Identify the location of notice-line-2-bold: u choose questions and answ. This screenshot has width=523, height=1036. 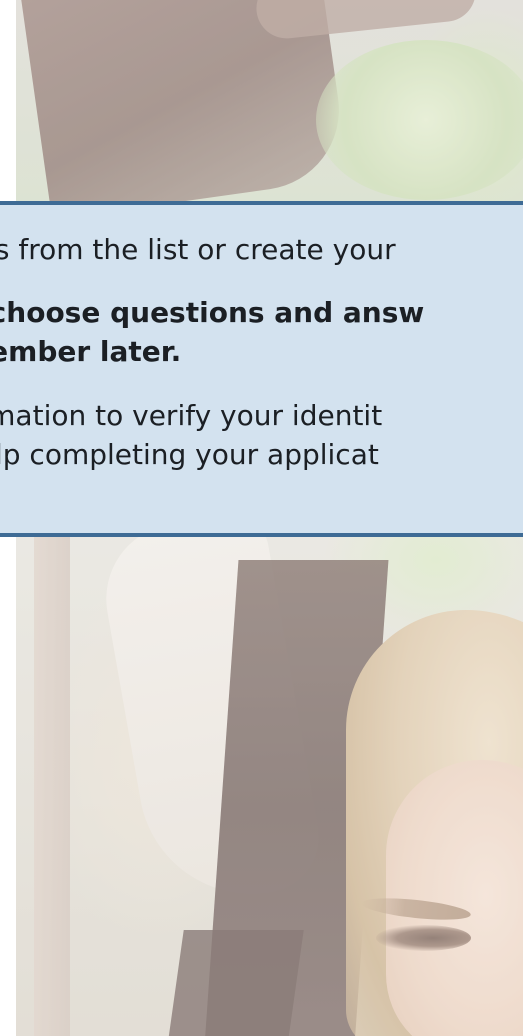
(212, 312).